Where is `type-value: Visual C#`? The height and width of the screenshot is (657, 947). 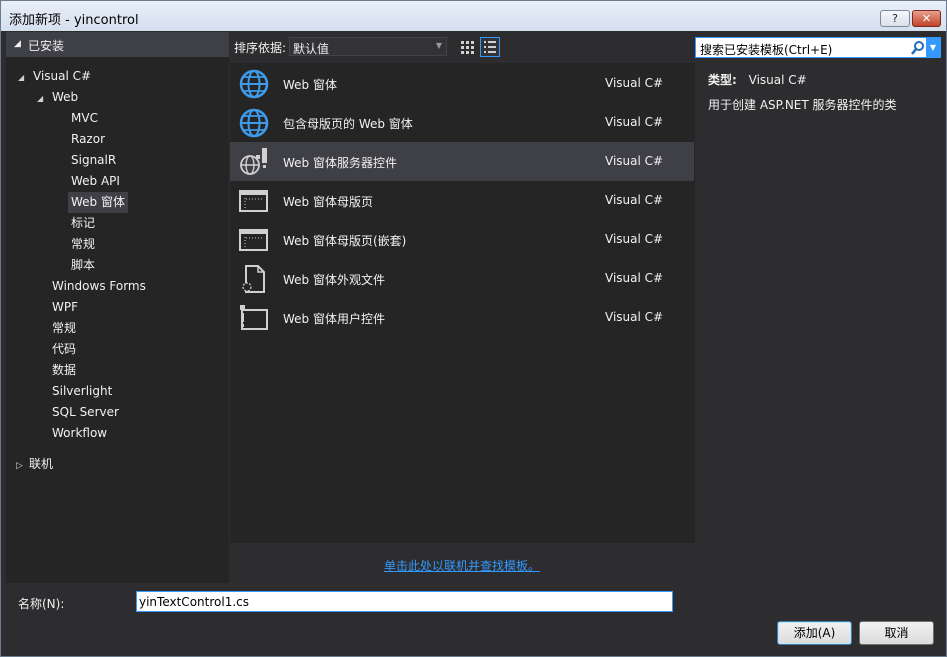
type-value: Visual C# is located at coordinates (777, 80).